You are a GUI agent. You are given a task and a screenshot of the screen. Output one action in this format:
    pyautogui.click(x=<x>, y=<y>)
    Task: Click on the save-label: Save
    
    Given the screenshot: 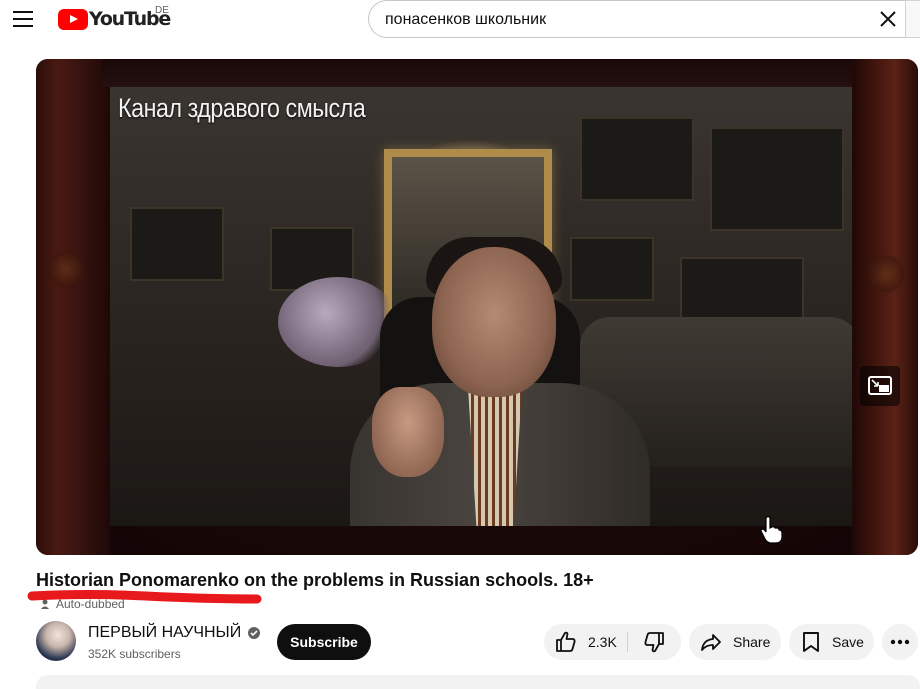 What is the action you would take?
    pyautogui.click(x=848, y=642)
    